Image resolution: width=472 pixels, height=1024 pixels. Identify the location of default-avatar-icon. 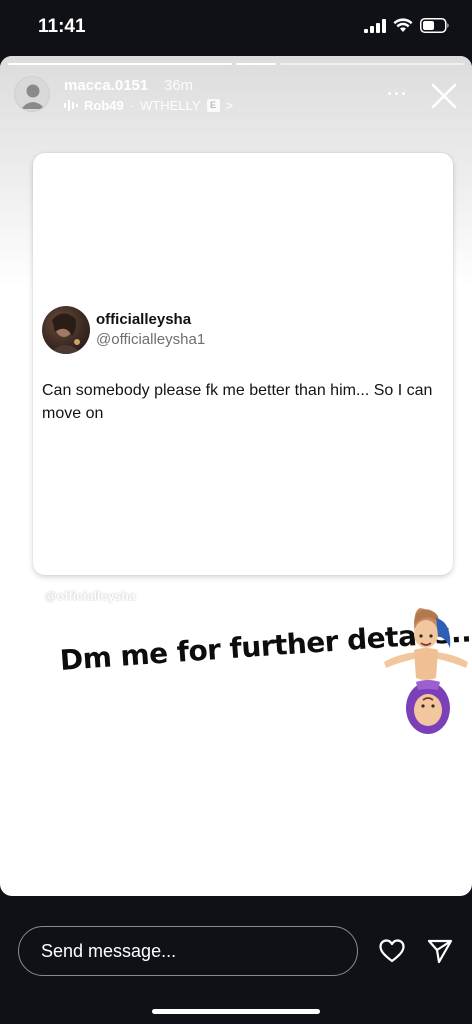
(33, 96).